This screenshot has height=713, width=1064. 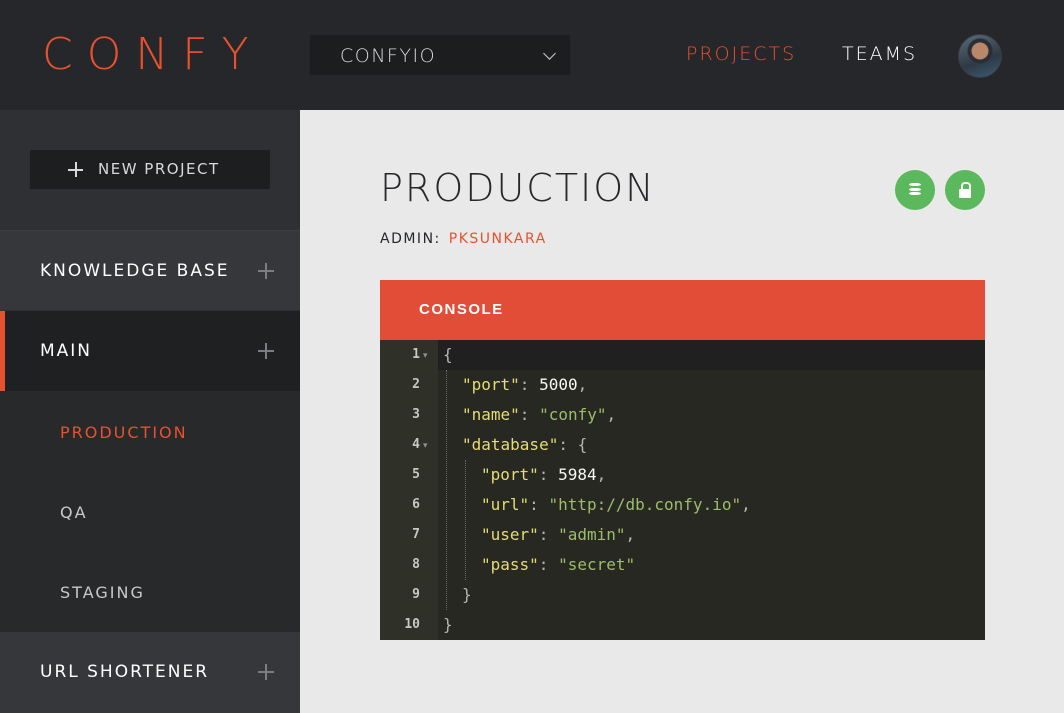 I want to click on line-number: 10, so click(x=412, y=624).